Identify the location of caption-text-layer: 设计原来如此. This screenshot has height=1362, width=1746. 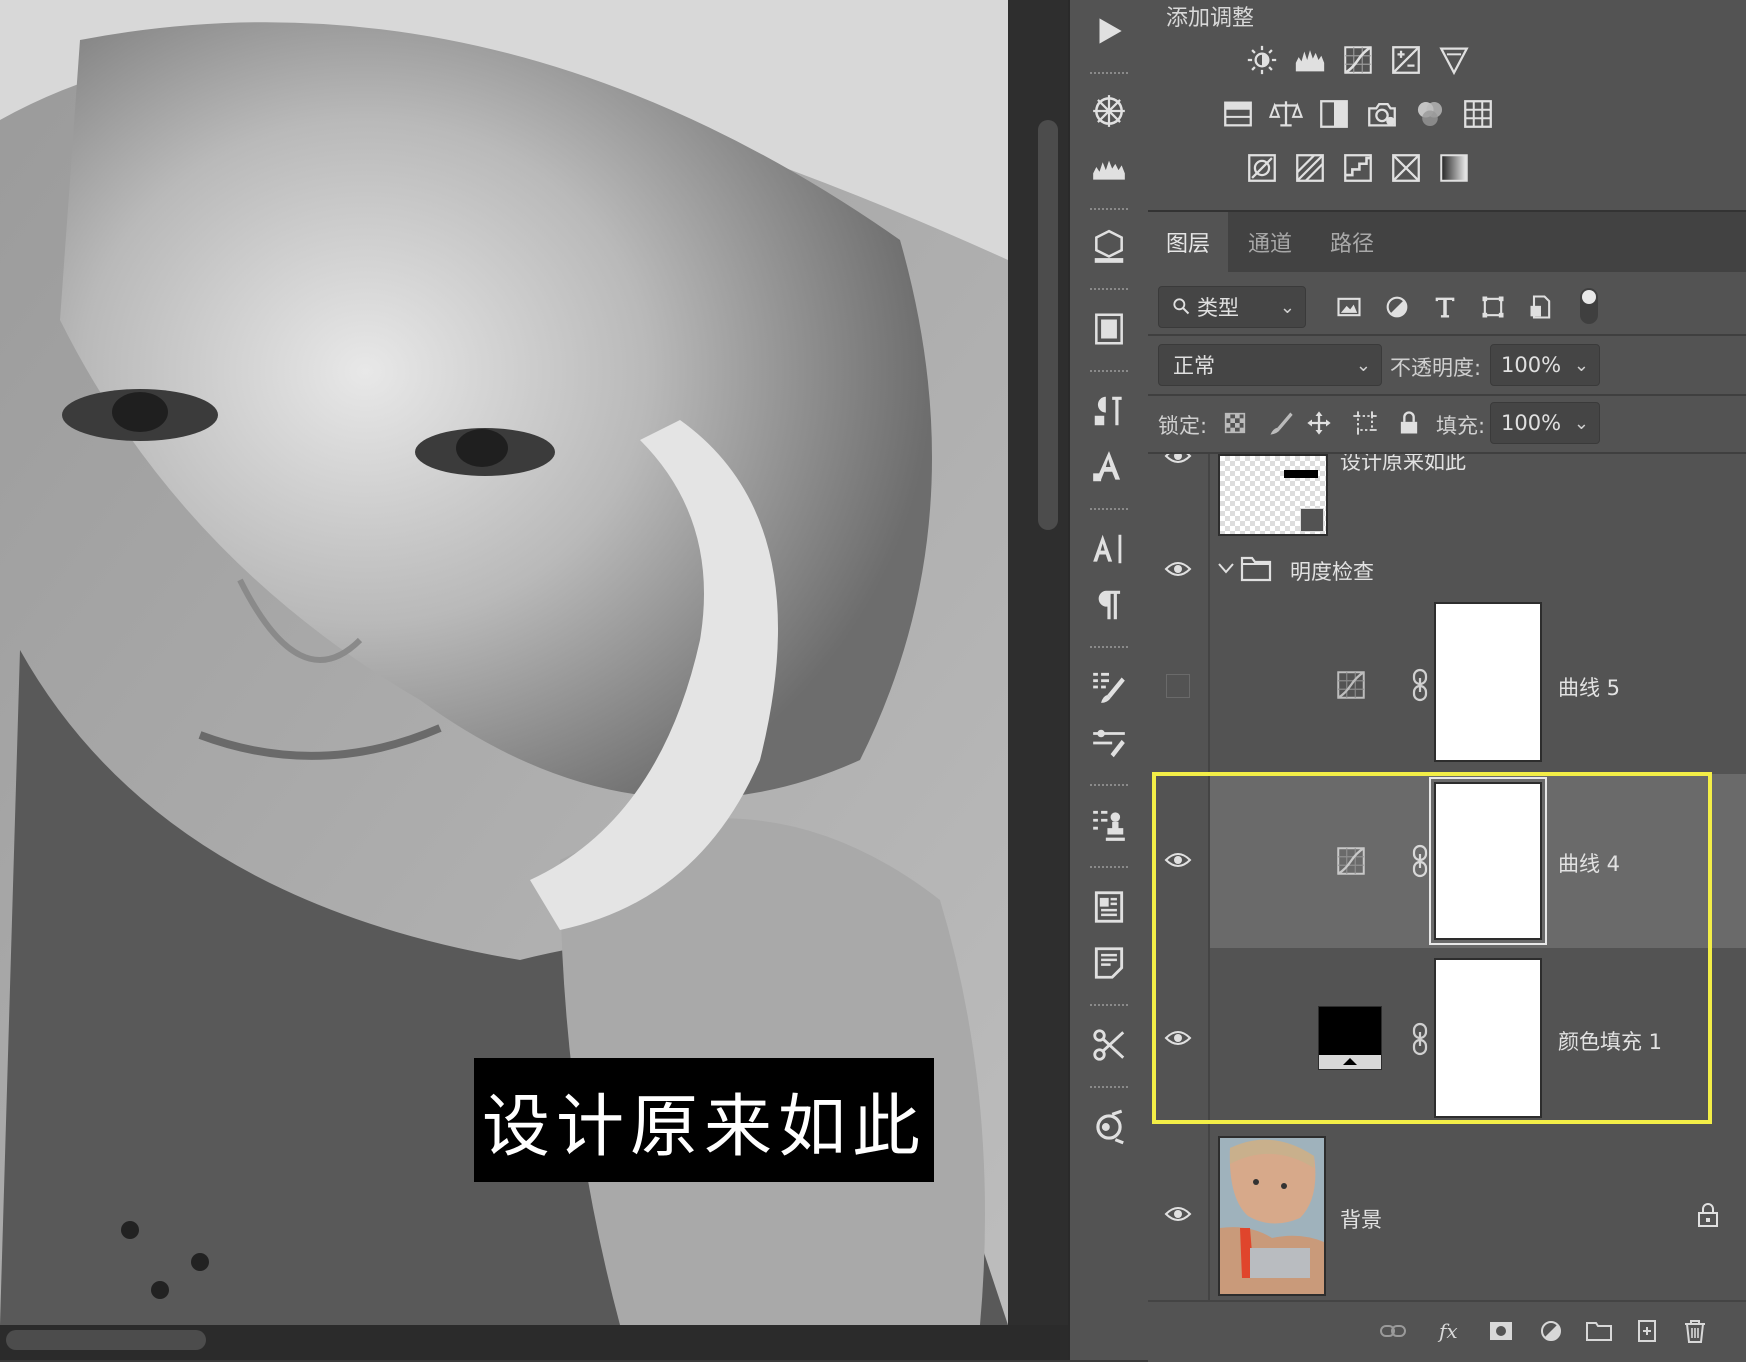
(704, 1120).